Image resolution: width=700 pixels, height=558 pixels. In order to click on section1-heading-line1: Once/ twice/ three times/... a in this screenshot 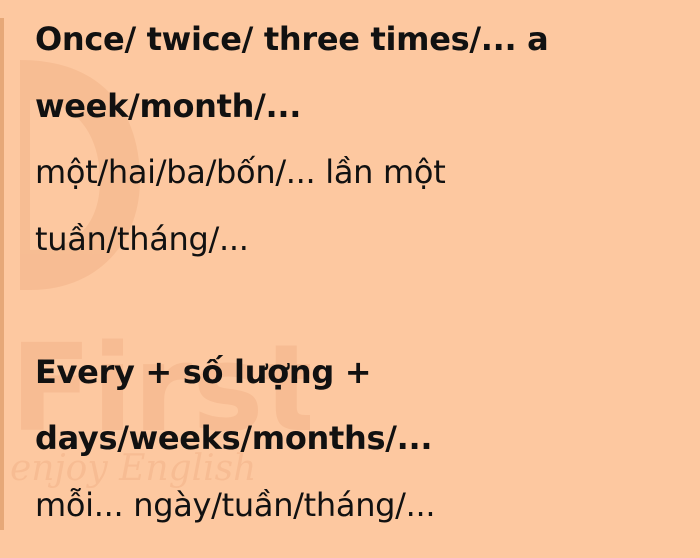, I will do `click(292, 39)`.